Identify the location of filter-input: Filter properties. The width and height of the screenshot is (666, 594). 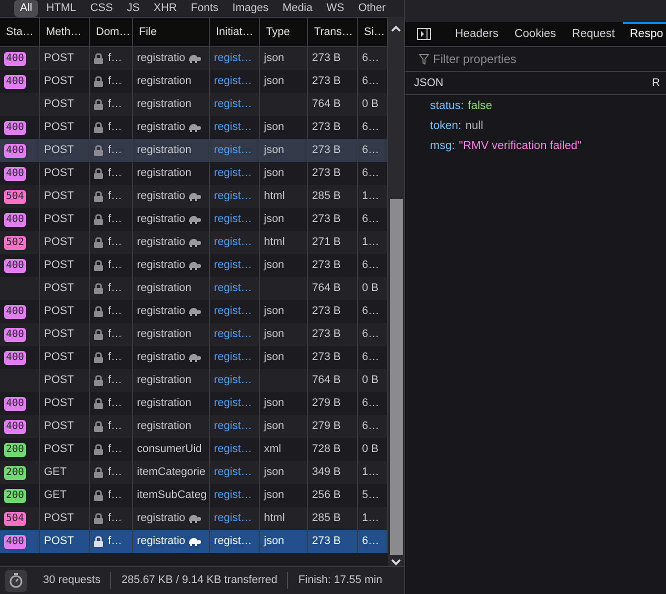
(533, 59).